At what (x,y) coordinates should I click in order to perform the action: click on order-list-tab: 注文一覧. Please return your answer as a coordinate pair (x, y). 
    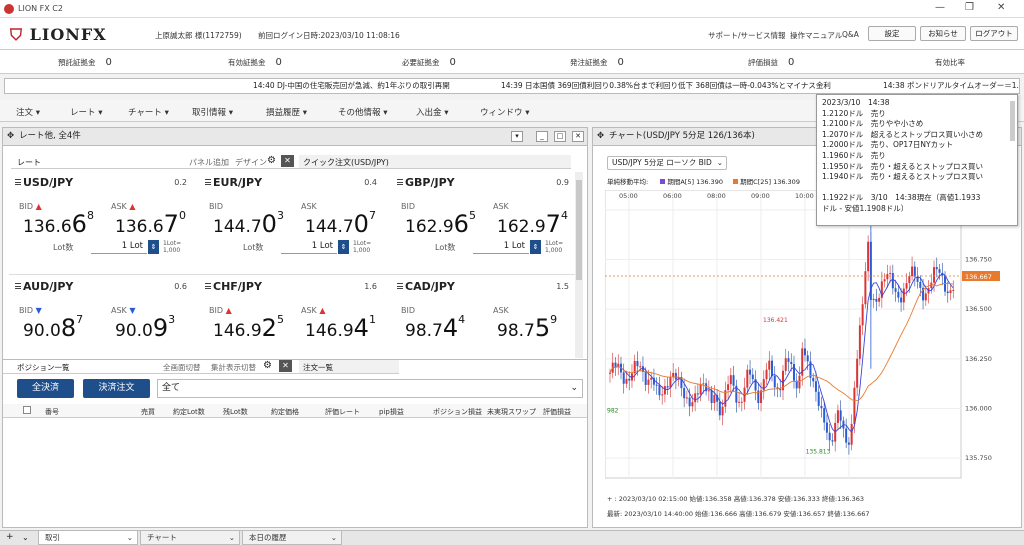
    Looking at the image, I should click on (349, 367).